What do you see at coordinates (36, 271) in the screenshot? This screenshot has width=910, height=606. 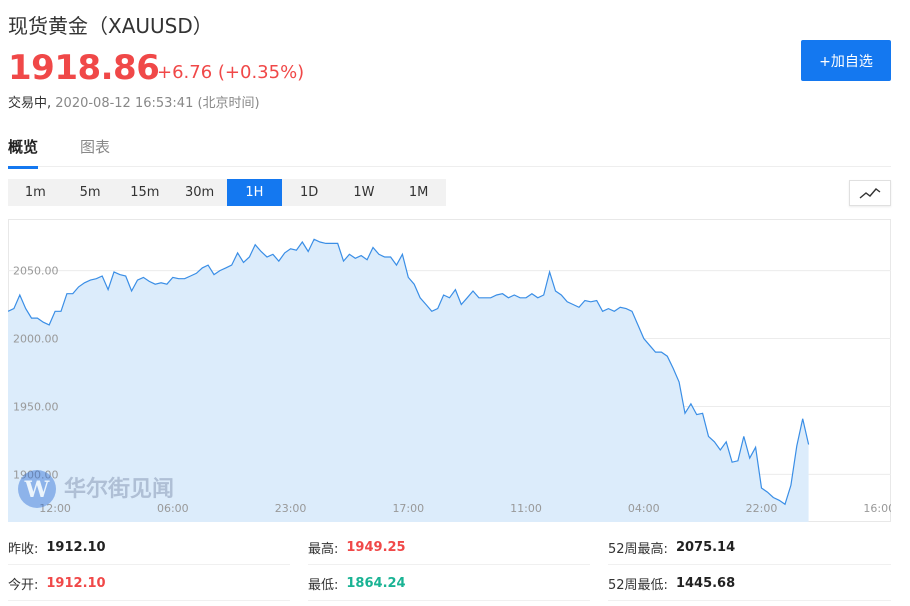 I see `y-tick-label: 2050.00` at bounding box center [36, 271].